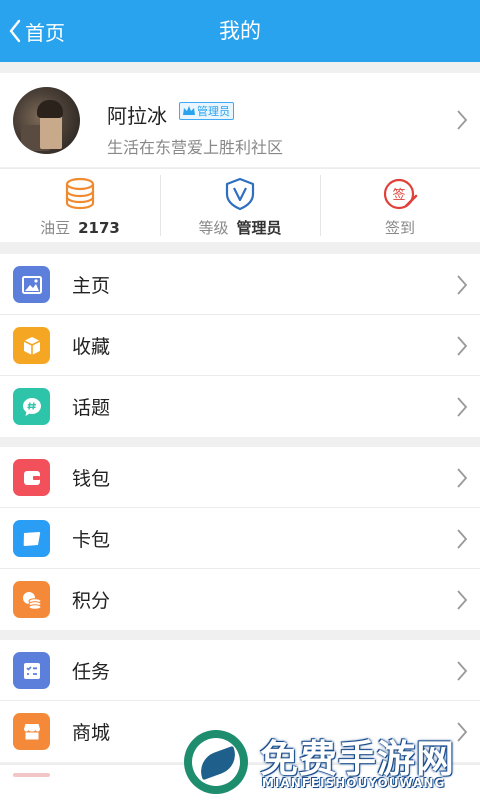 The height and width of the screenshot is (800, 480). What do you see at coordinates (91, 286) in the screenshot?
I see `menu-item-label: 主页` at bounding box center [91, 286].